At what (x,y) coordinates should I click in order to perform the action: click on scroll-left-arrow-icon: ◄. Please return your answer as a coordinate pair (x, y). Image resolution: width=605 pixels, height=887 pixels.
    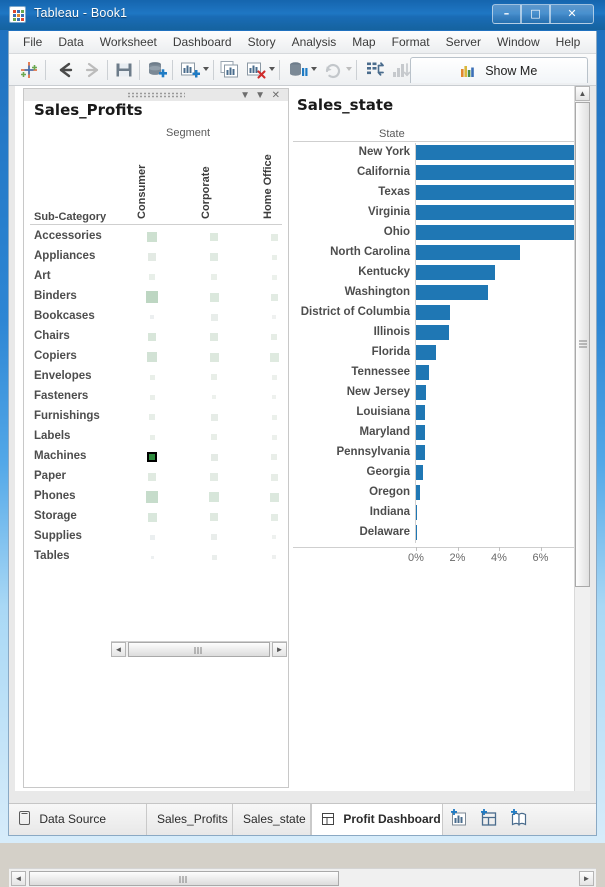
    Looking at the image, I should click on (18, 878).